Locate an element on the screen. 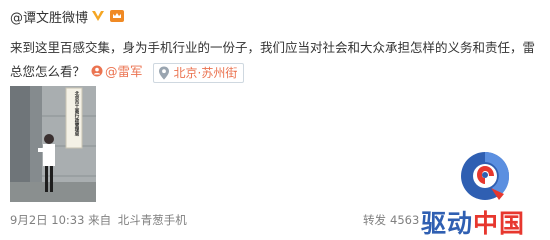 This screenshot has height=240, width=550. source-label: 来自 is located at coordinates (100, 220).